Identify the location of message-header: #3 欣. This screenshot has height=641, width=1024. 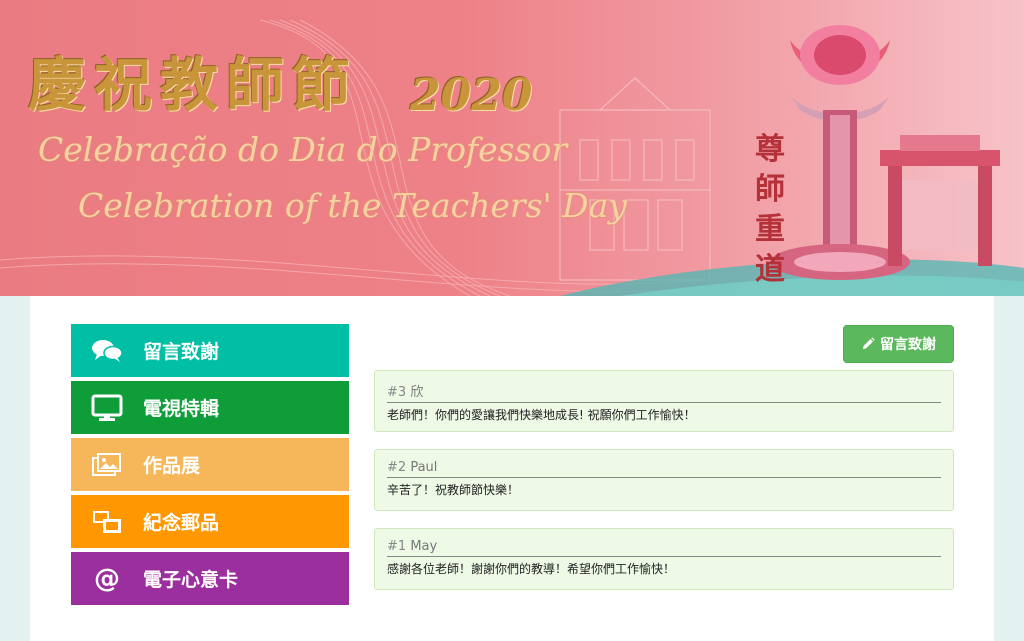
(664, 392).